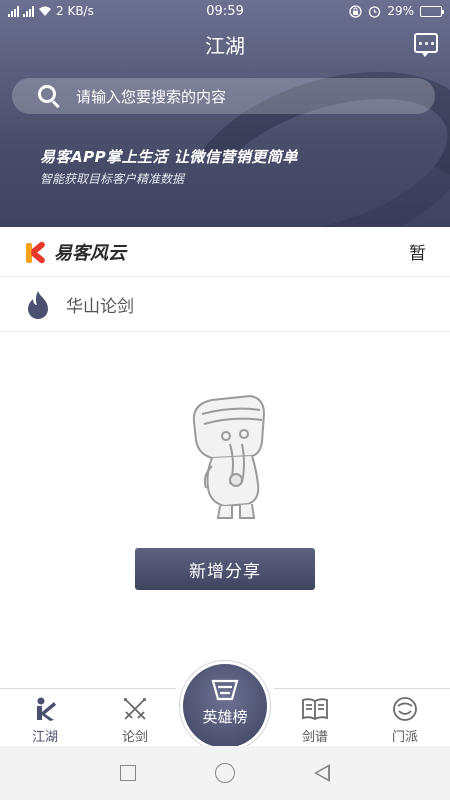  What do you see at coordinates (49, 97) in the screenshot?
I see `search-icon` at bounding box center [49, 97].